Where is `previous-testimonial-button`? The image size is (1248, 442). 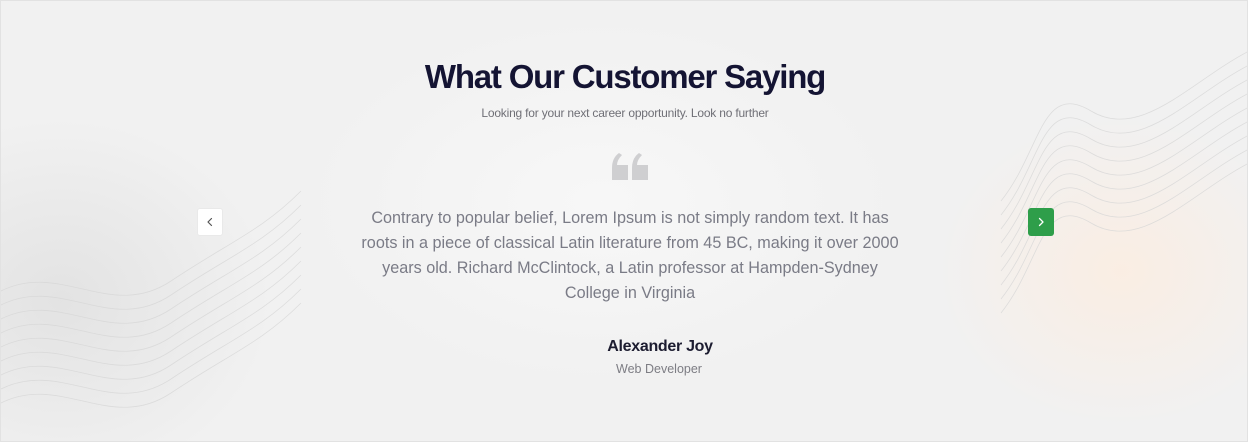
previous-testimonial-button is located at coordinates (210, 222).